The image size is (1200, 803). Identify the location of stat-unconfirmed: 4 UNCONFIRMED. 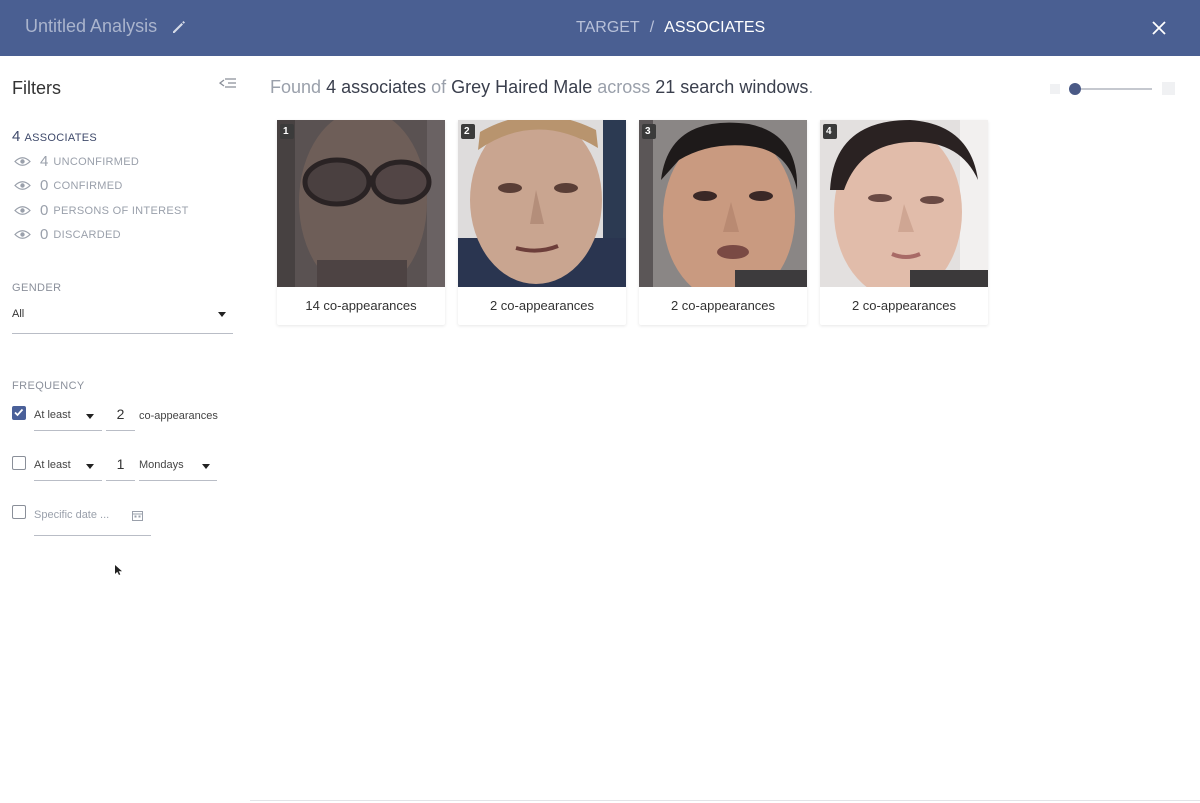
(76, 161).